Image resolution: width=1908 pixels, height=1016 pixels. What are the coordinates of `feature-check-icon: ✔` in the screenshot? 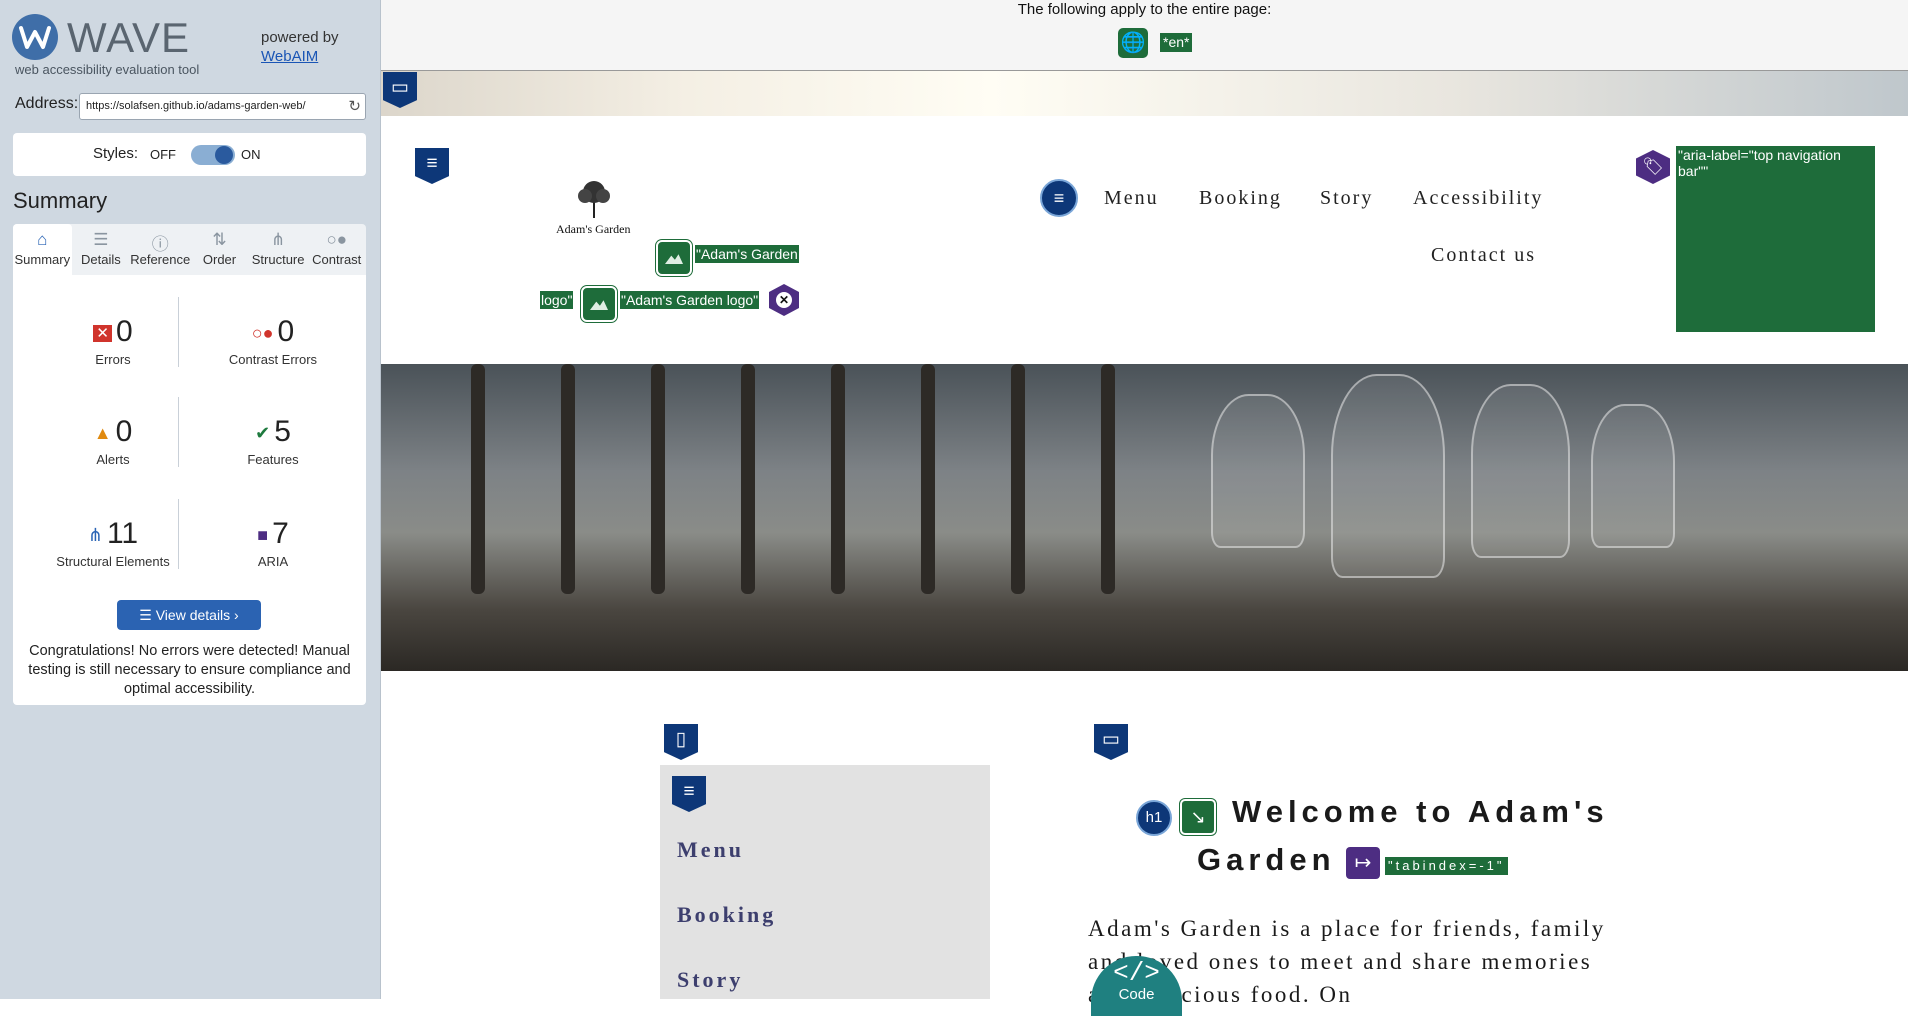 It's located at (263, 432).